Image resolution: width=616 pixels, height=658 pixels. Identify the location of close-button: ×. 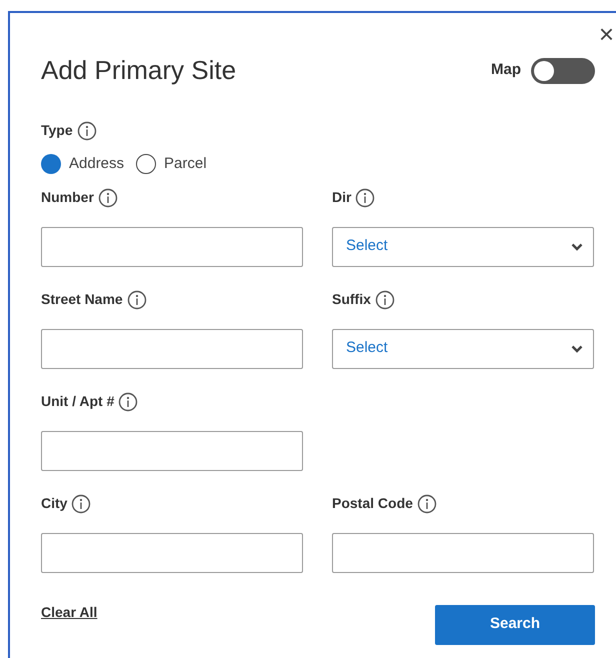
(606, 34).